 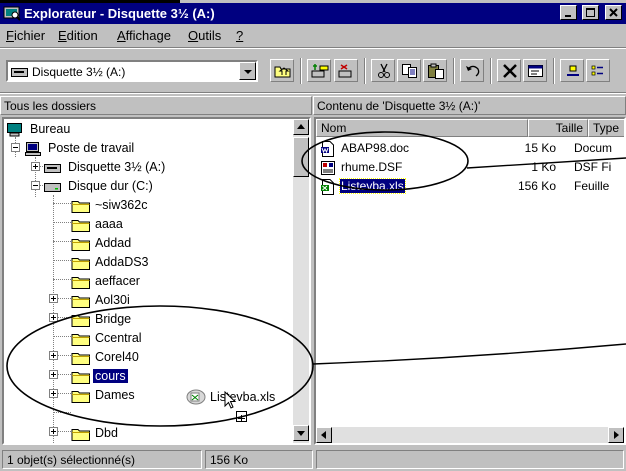 I want to click on toolbar: Disquette 3½ (A:), so click(x=313, y=70).